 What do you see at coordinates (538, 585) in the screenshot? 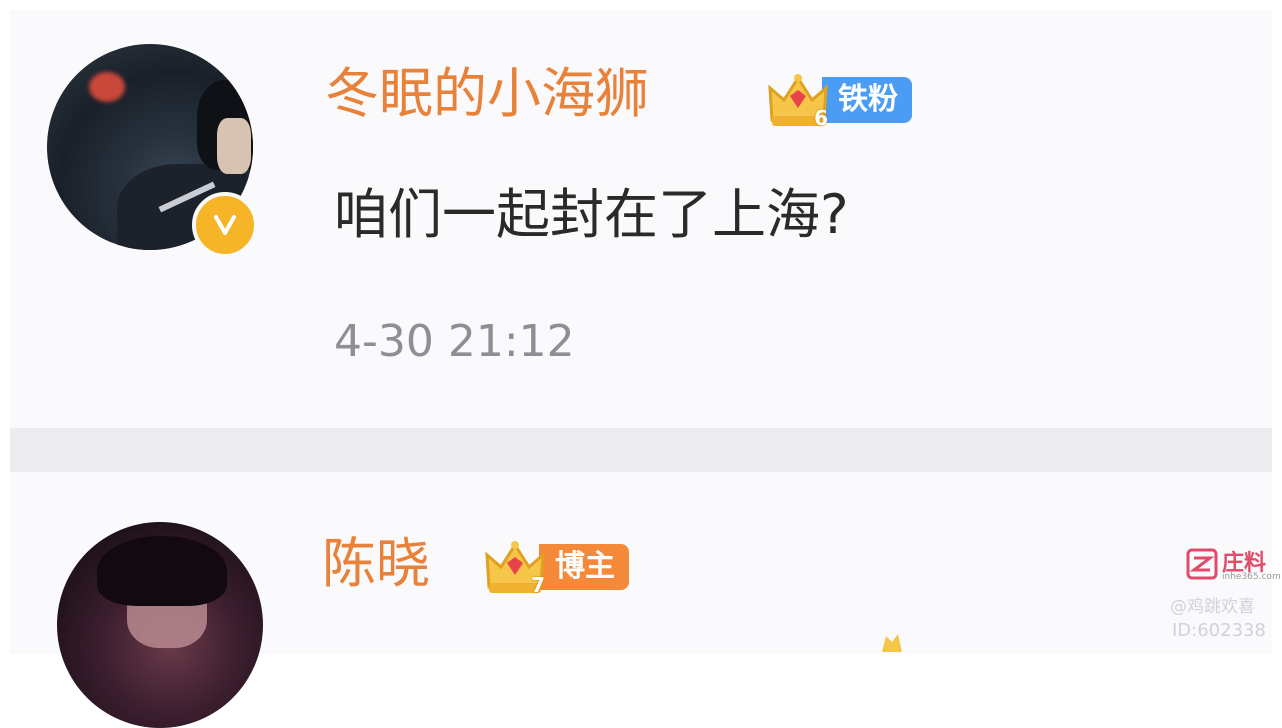
I see `fan-level: 7` at bounding box center [538, 585].